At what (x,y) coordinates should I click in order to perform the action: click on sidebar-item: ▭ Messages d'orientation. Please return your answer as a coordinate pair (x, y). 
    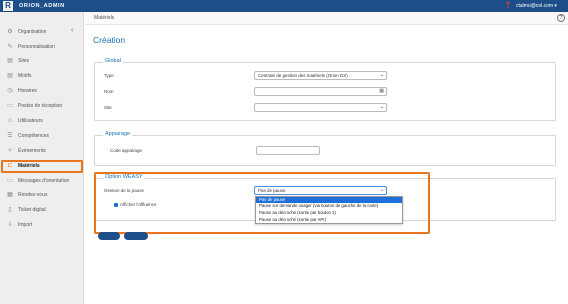
    Looking at the image, I should click on (42, 181).